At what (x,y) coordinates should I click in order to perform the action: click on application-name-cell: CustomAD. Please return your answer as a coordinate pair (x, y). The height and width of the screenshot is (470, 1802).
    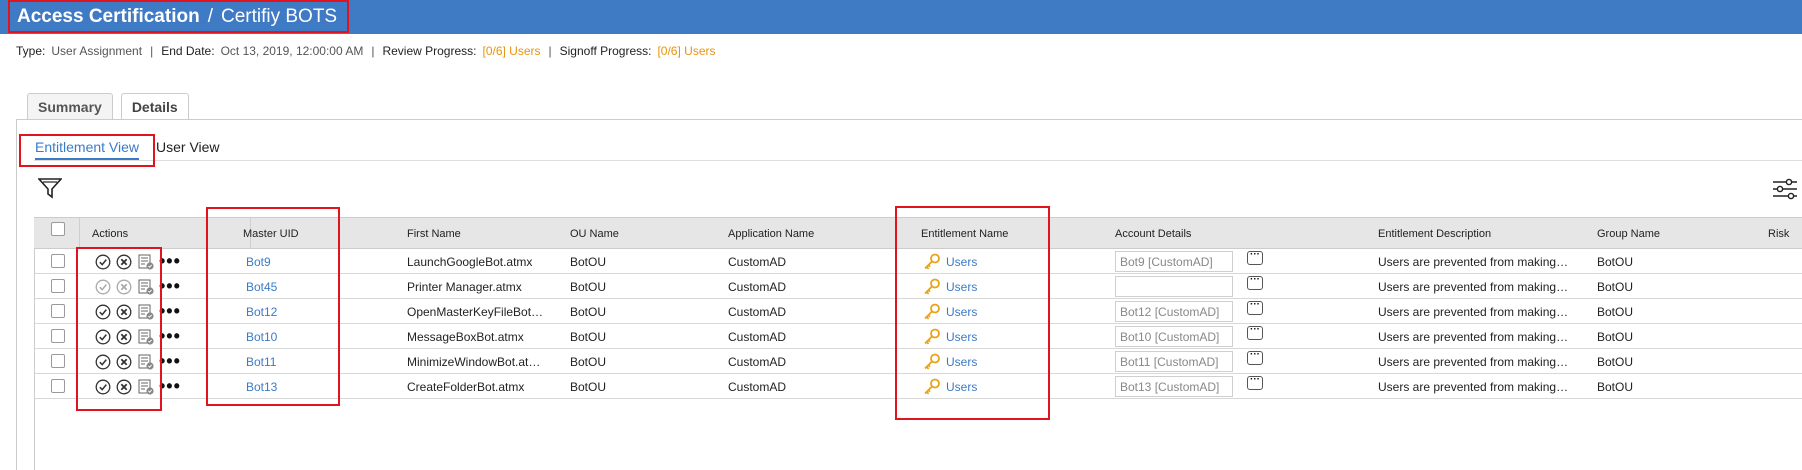
    Looking at the image, I should click on (757, 362).